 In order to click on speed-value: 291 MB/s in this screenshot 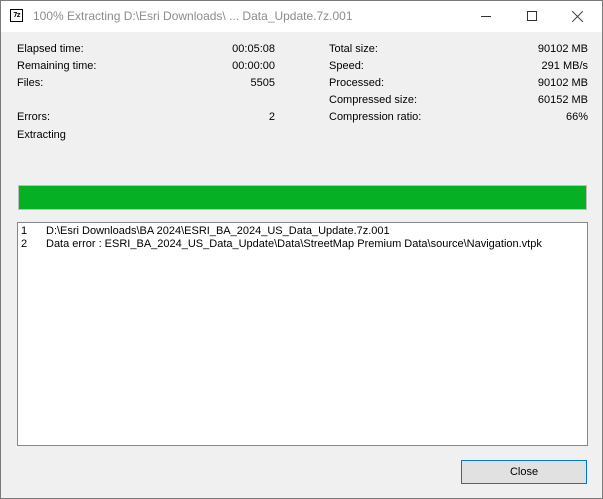, I will do `click(564, 66)`.